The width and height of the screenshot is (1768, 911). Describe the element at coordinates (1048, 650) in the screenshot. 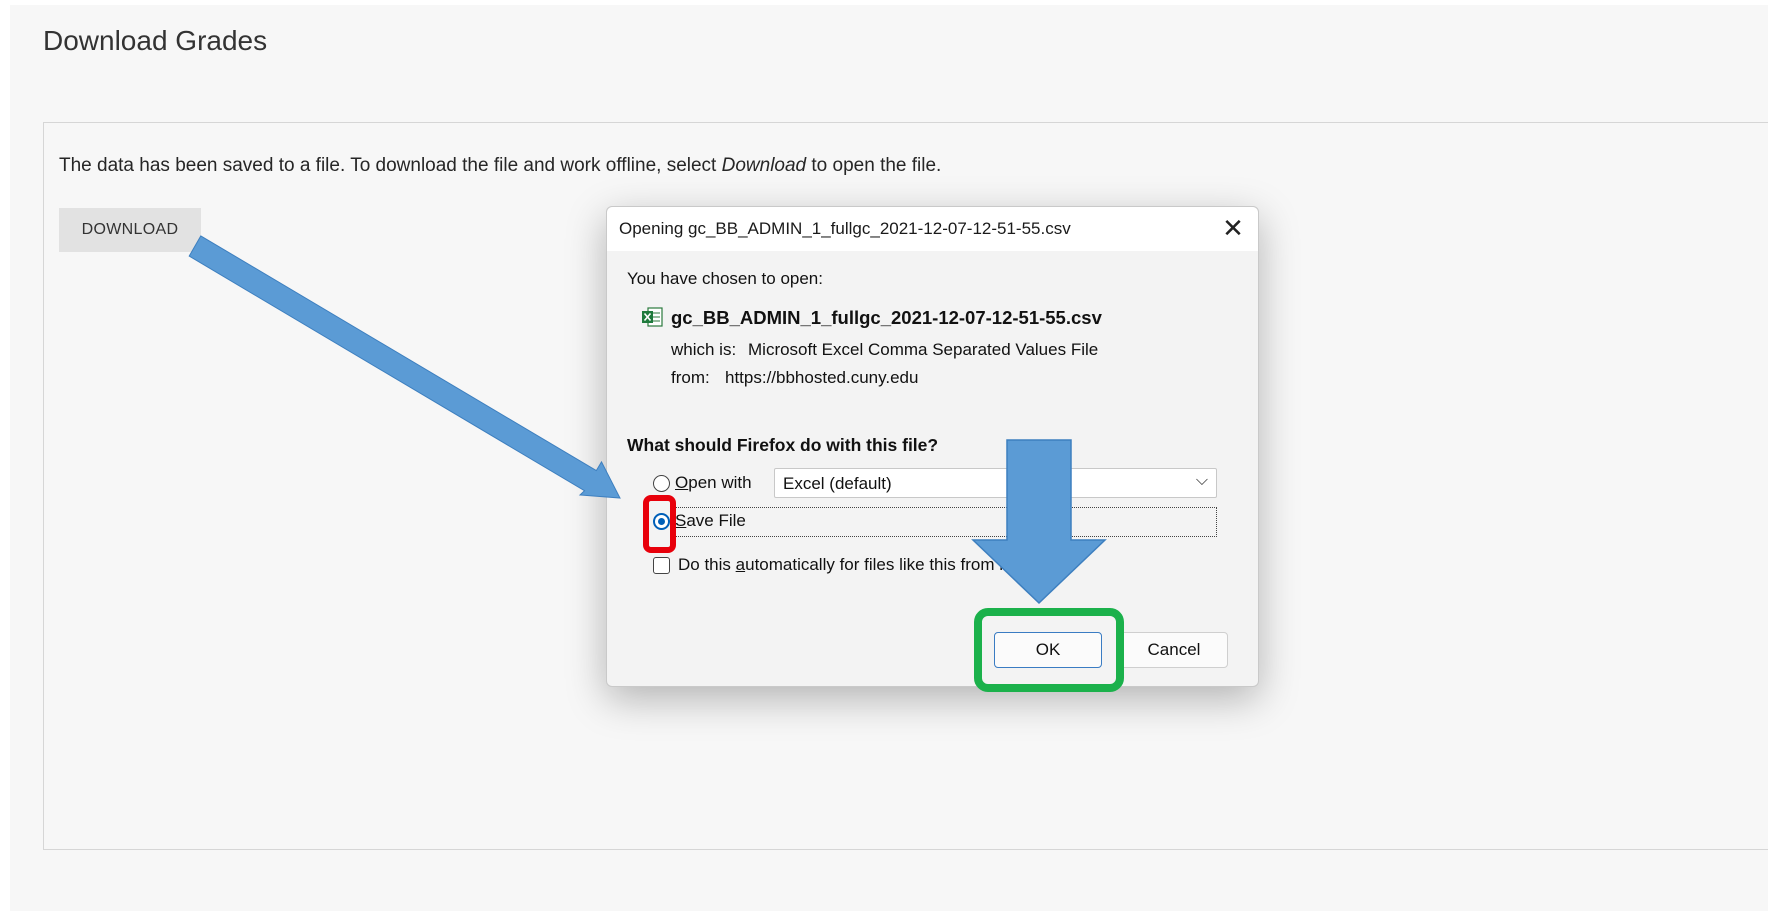

I see `ok-button: OK` at that location.